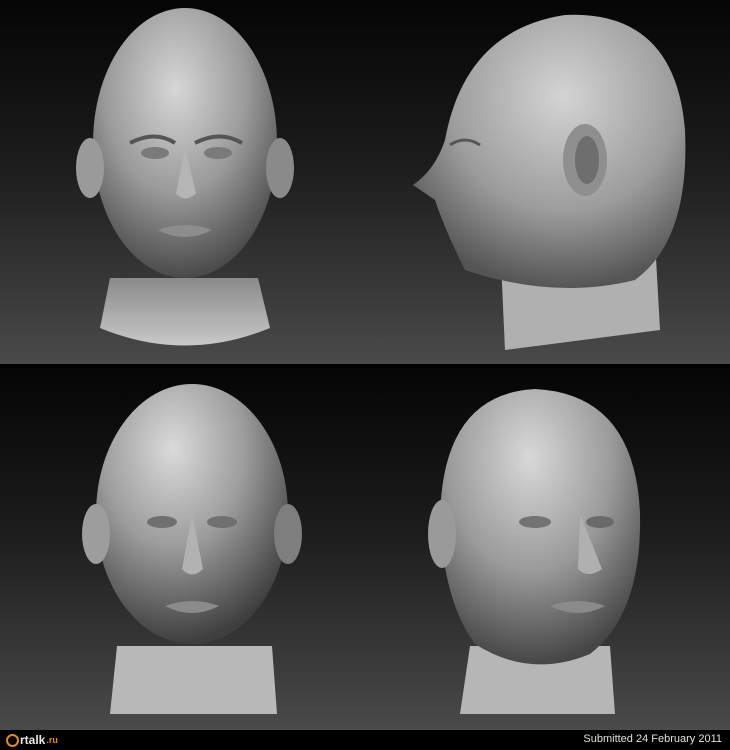 The height and width of the screenshot is (750, 730). I want to click on logo-ring-icon, so click(12, 740).